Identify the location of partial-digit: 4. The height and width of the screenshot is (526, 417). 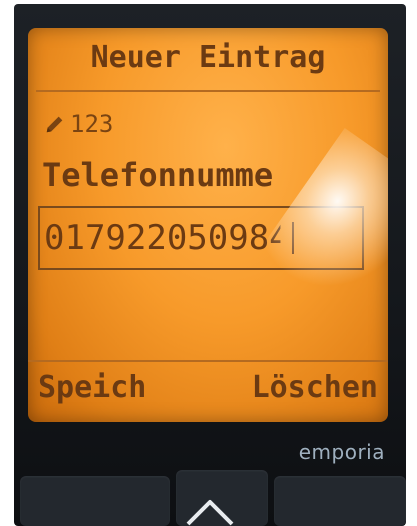
(279, 238).